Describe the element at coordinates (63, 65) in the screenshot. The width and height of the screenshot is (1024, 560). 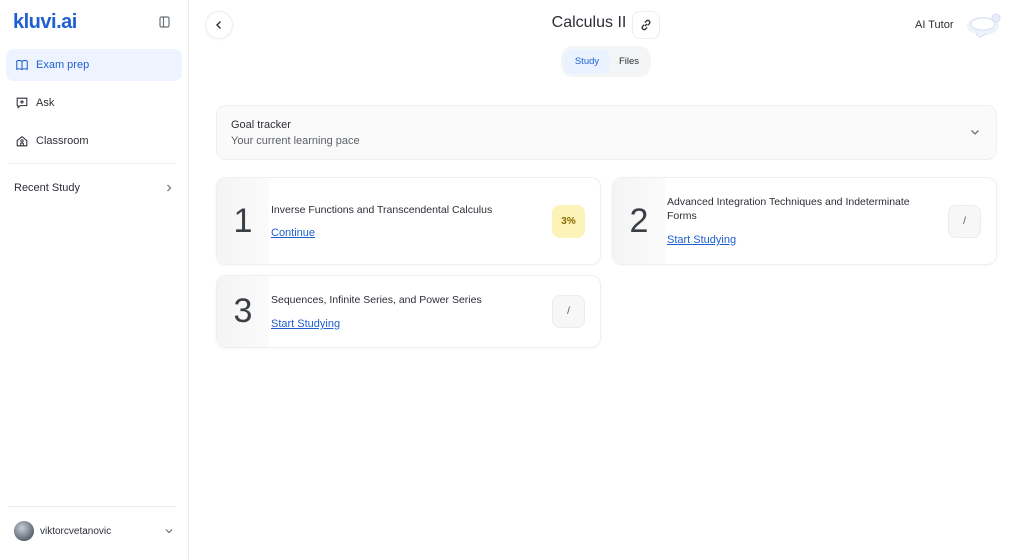
I see `sidebar-item-label: Exam prep` at that location.